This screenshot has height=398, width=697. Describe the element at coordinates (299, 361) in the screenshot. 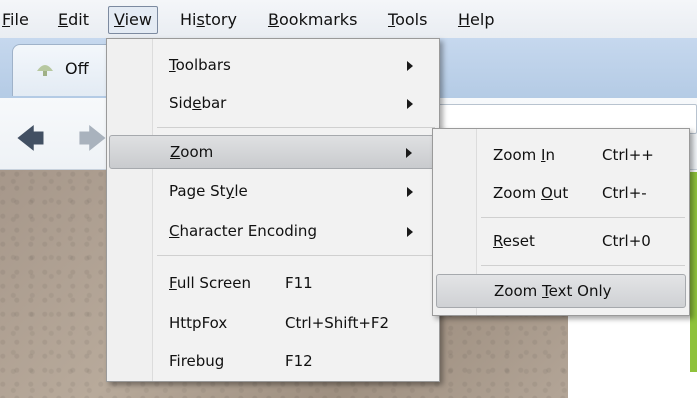

I see `shortcut-label: F12` at that location.